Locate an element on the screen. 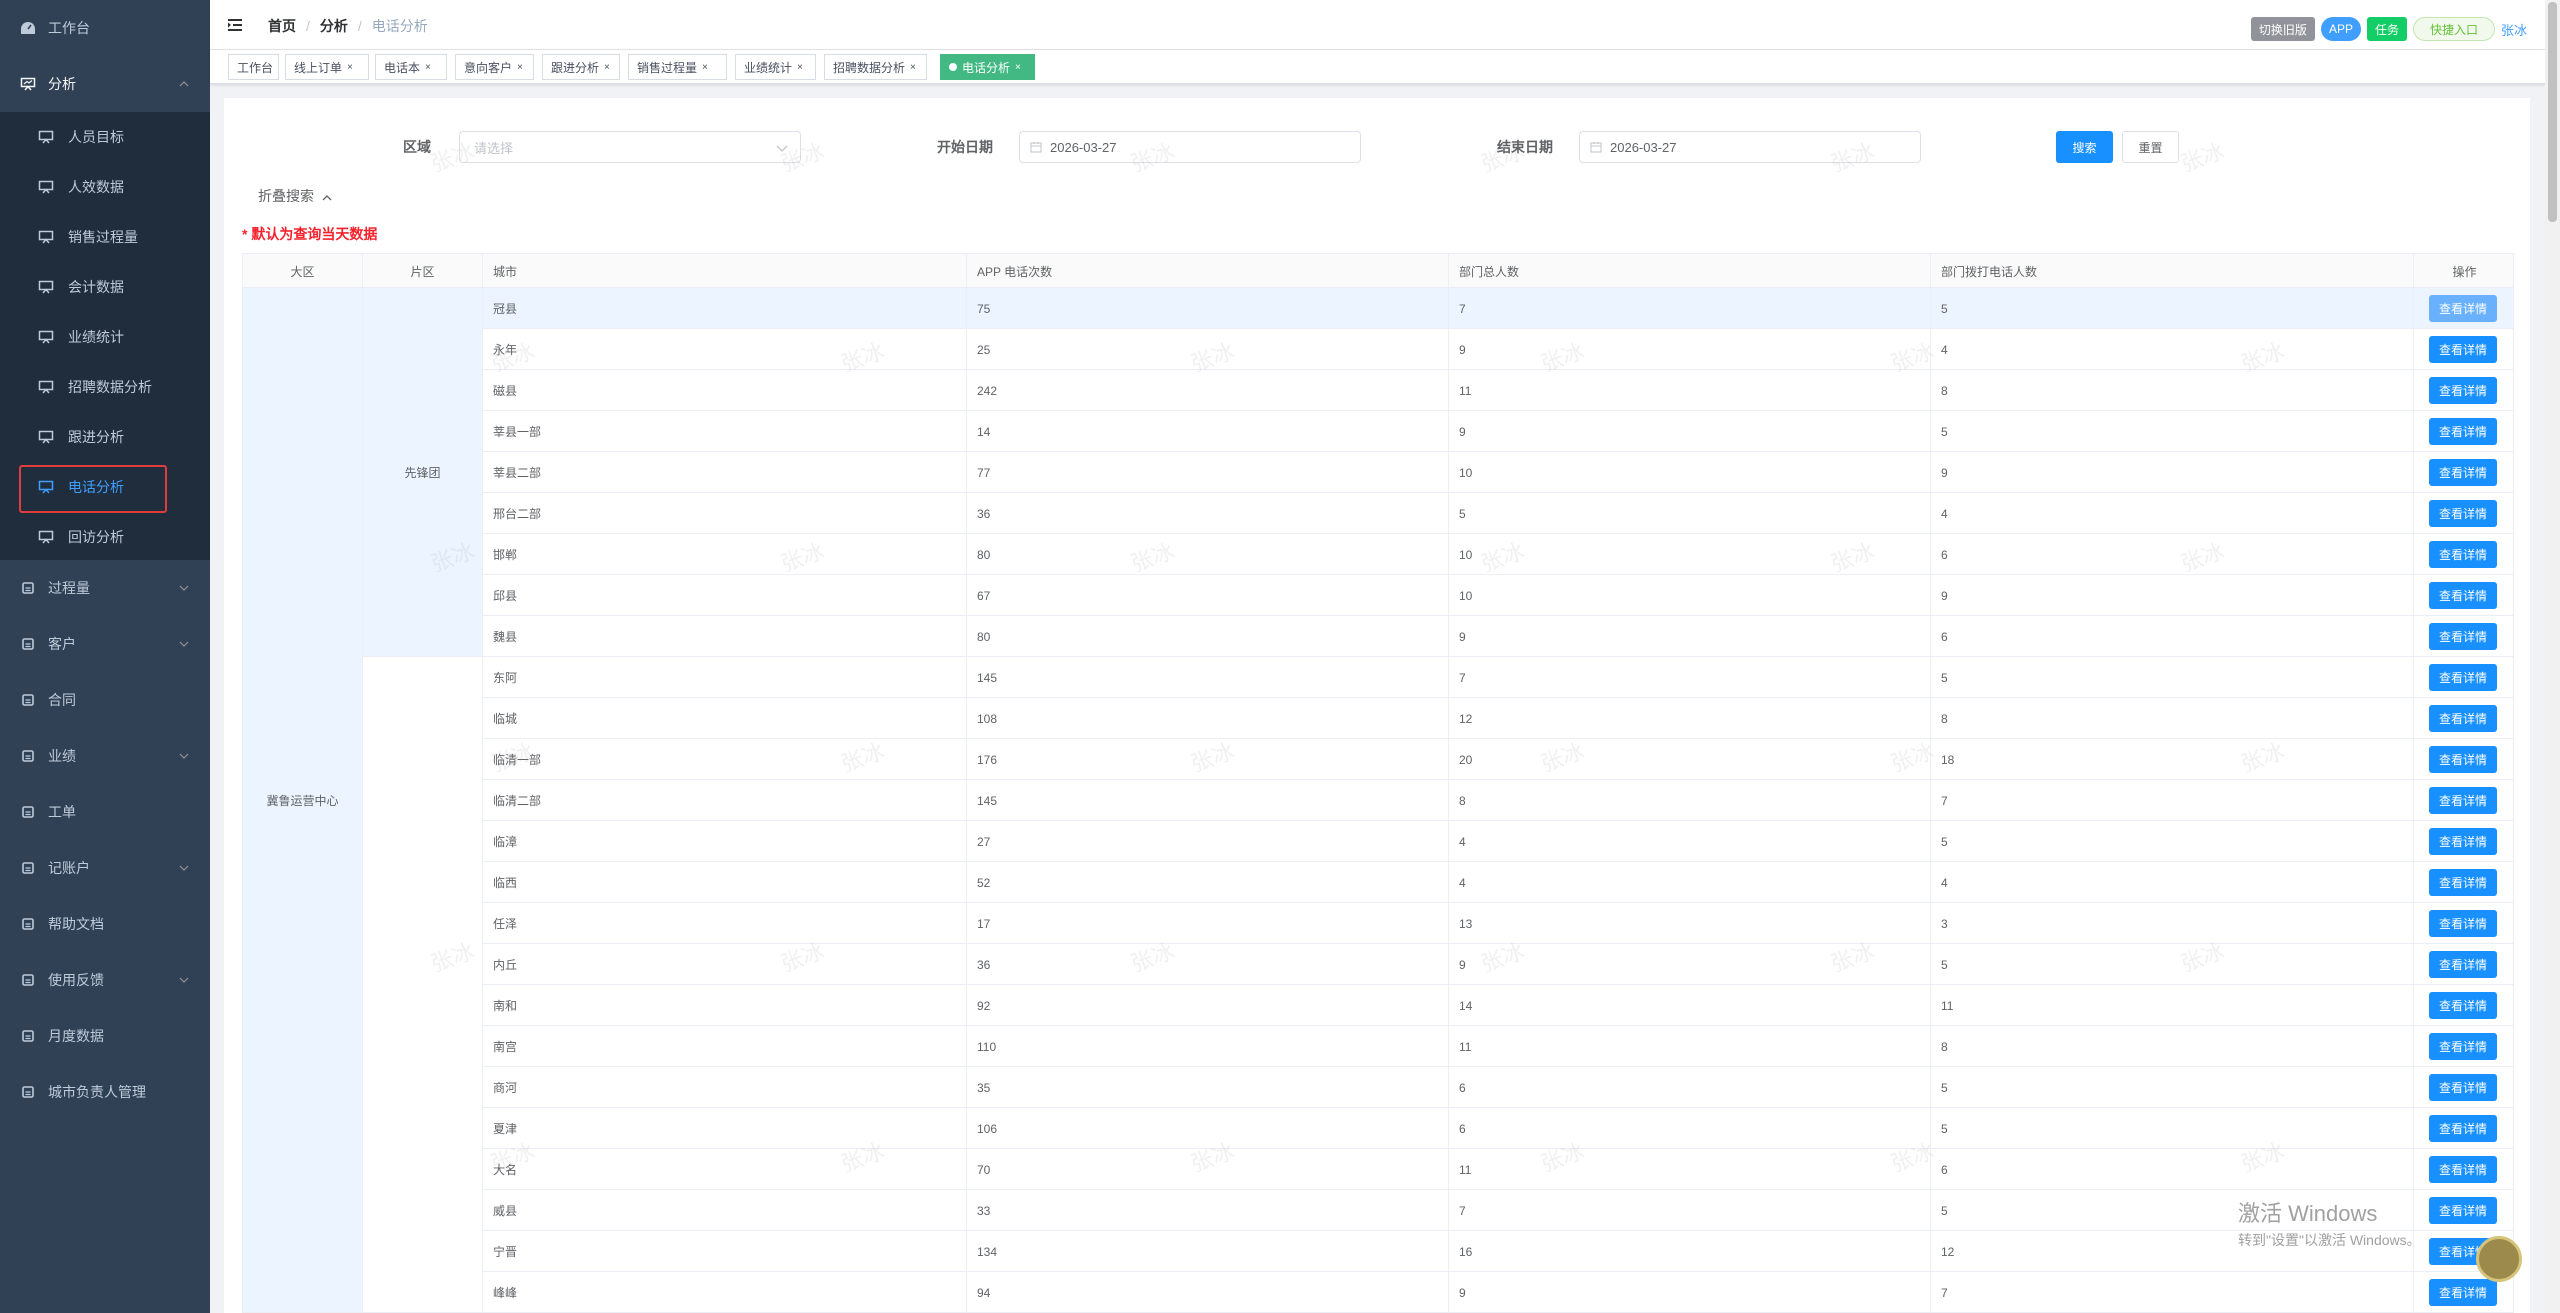 The image size is (2560, 1313). submenu-item: 电话分析 is located at coordinates (105, 487).